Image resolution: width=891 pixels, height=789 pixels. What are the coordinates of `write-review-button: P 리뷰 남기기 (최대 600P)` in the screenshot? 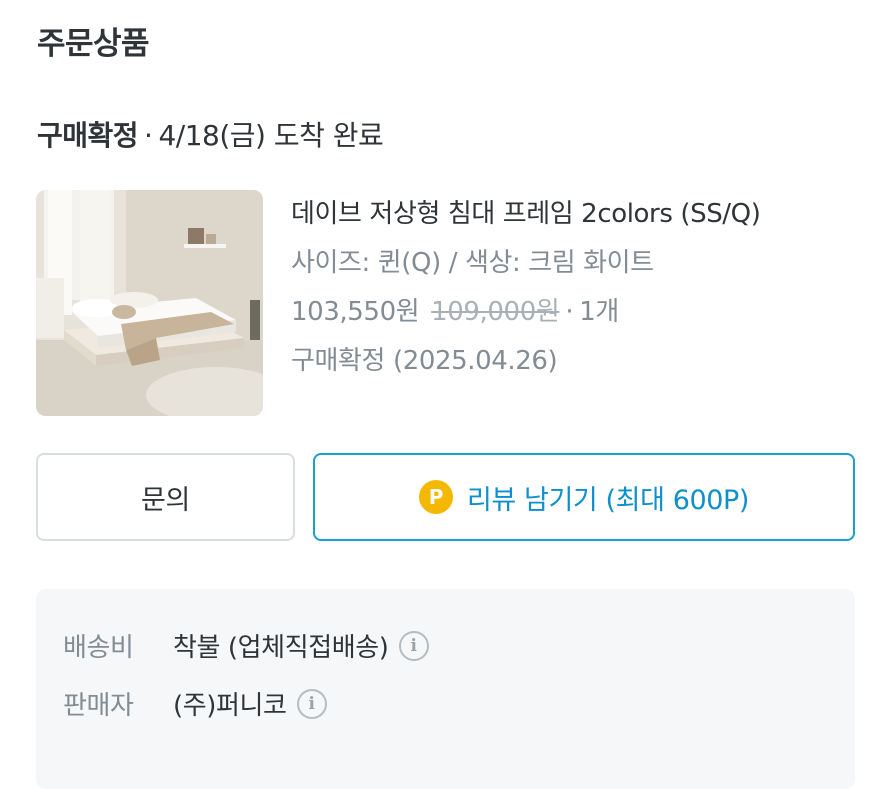 It's located at (584, 497).